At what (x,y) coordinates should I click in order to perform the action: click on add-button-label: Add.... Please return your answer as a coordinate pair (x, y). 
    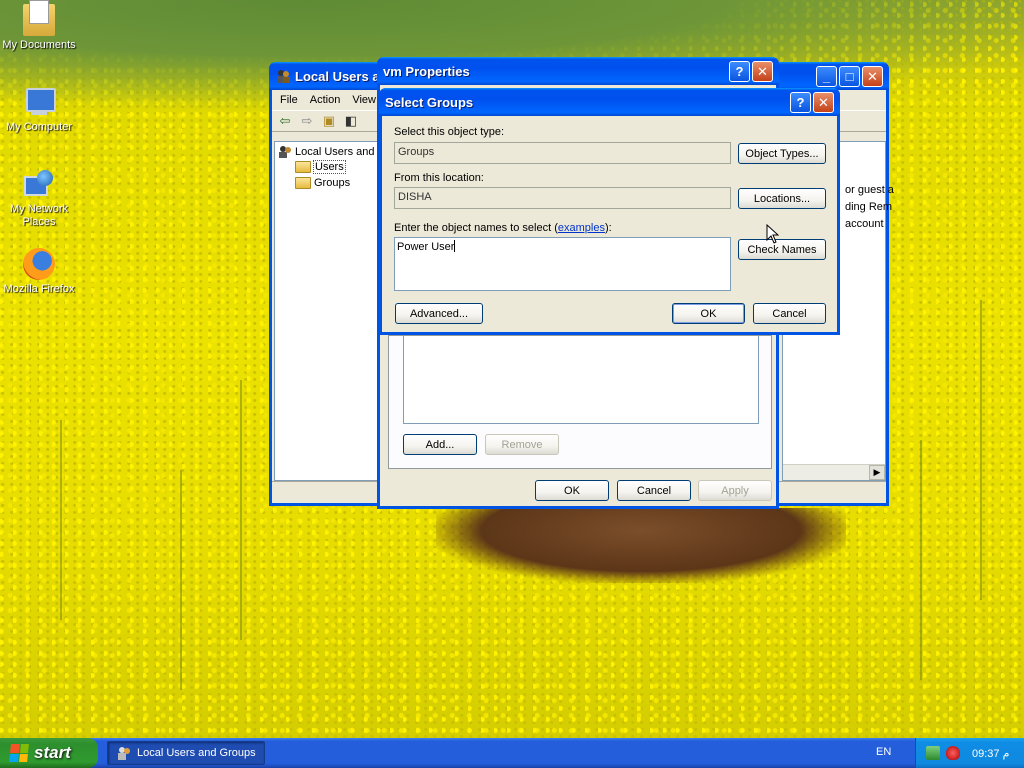
    Looking at the image, I should click on (440, 444).